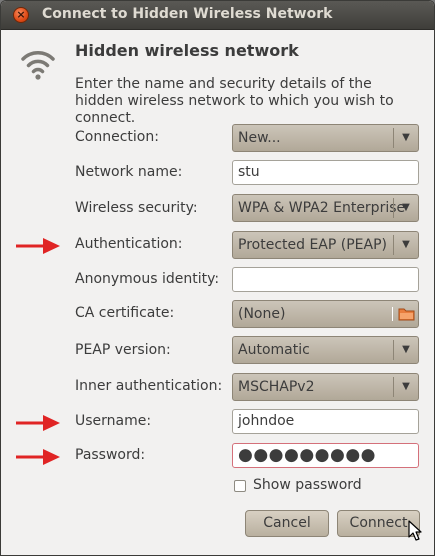 Image resolution: width=435 pixels, height=556 pixels. I want to click on title-bar: × Connect to Hidden Wireless Network, so click(217, 15).